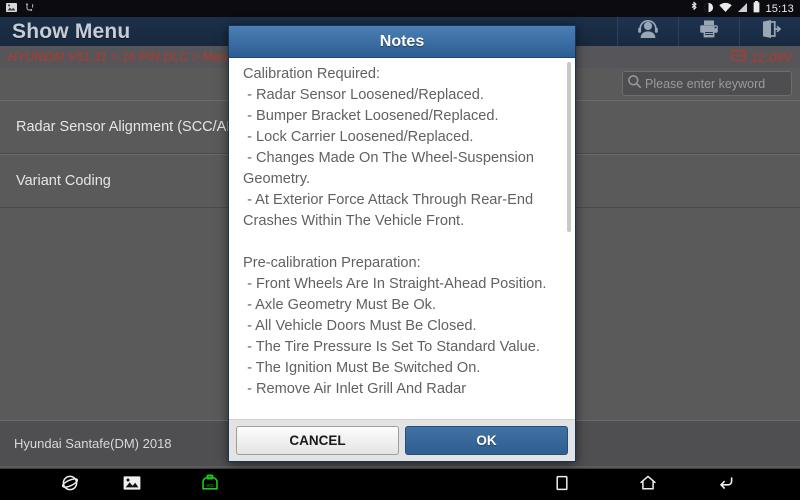  I want to click on cancel-button: CANCEL, so click(317, 440).